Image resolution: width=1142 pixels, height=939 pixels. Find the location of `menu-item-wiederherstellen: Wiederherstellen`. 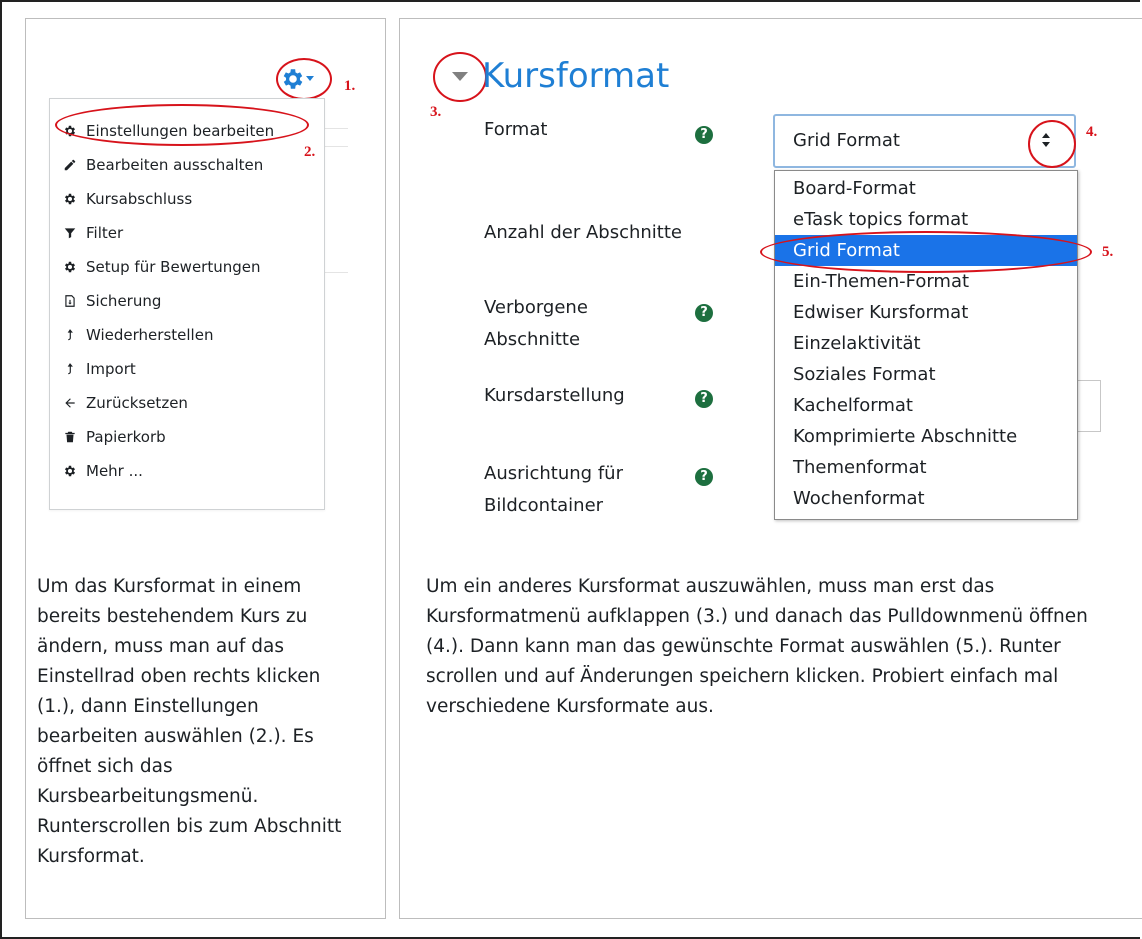

menu-item-wiederherstellen: Wiederherstellen is located at coordinates (137, 335).